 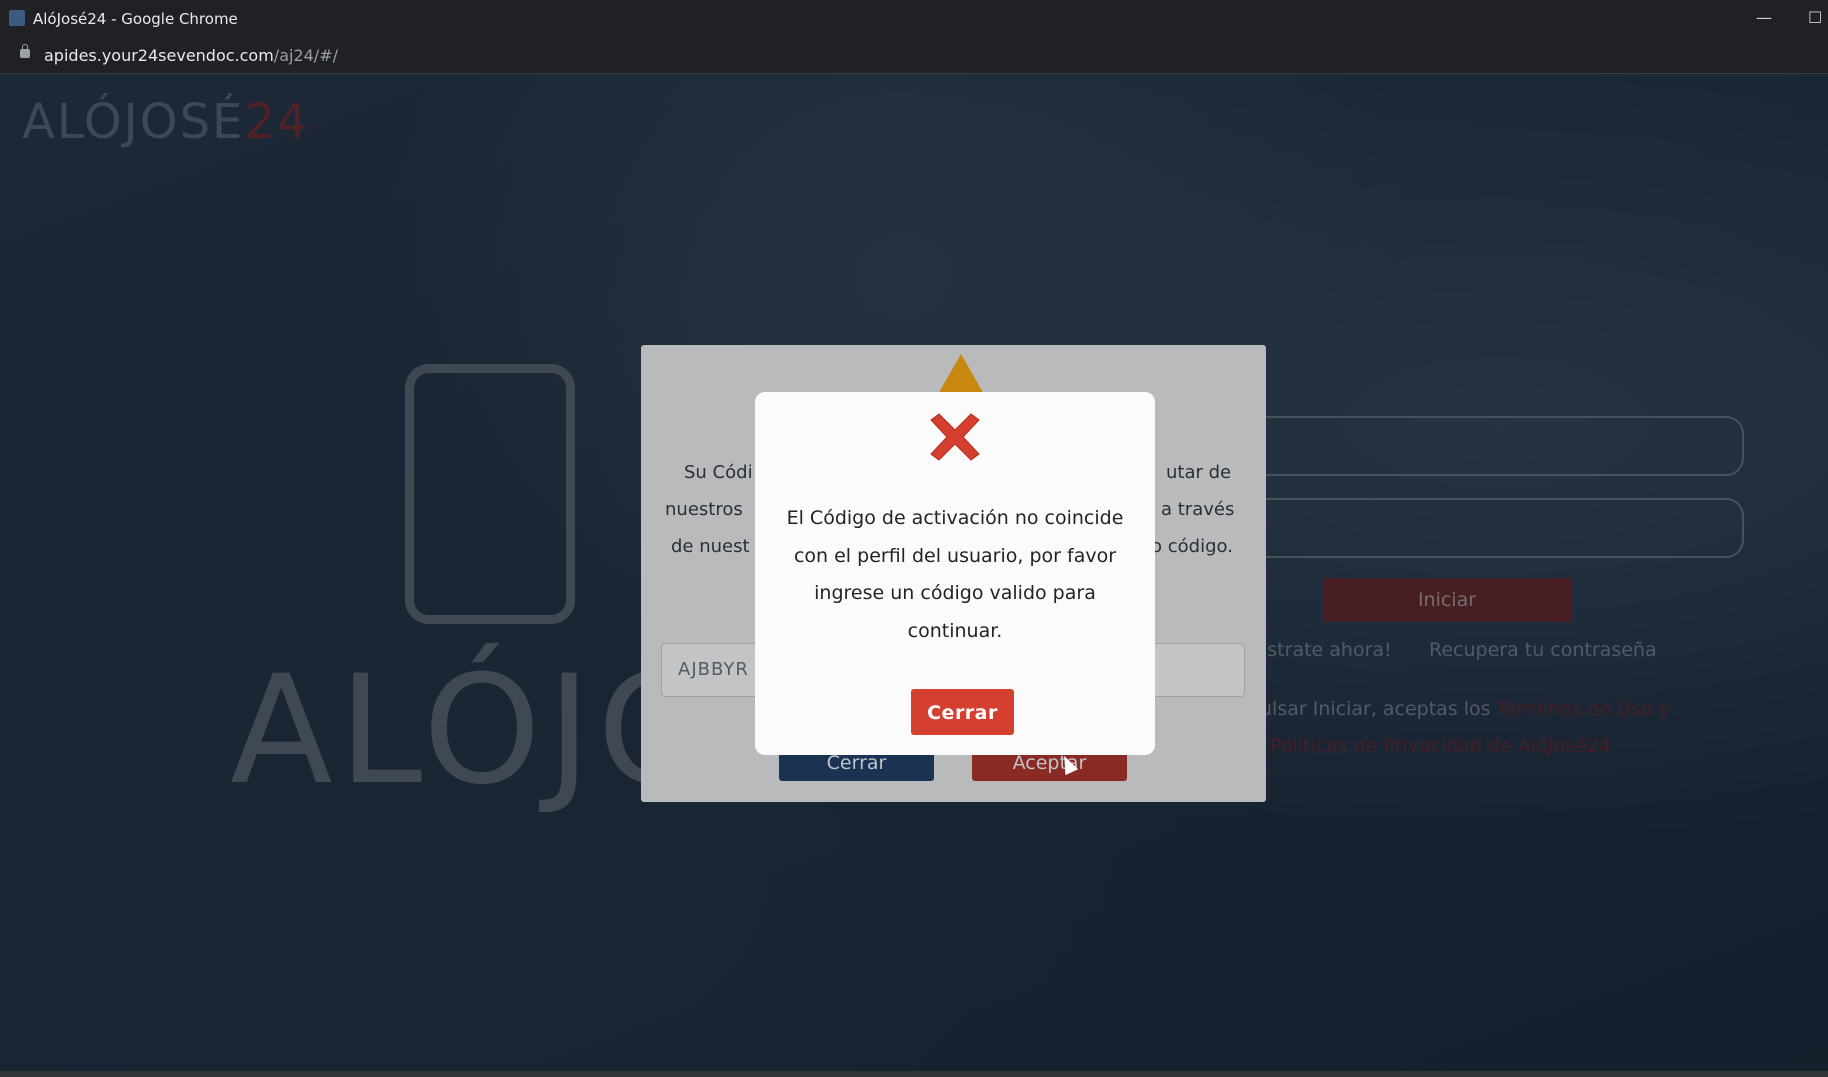 I want to click on activation-text-line3-left: de nuest, so click(x=710, y=546).